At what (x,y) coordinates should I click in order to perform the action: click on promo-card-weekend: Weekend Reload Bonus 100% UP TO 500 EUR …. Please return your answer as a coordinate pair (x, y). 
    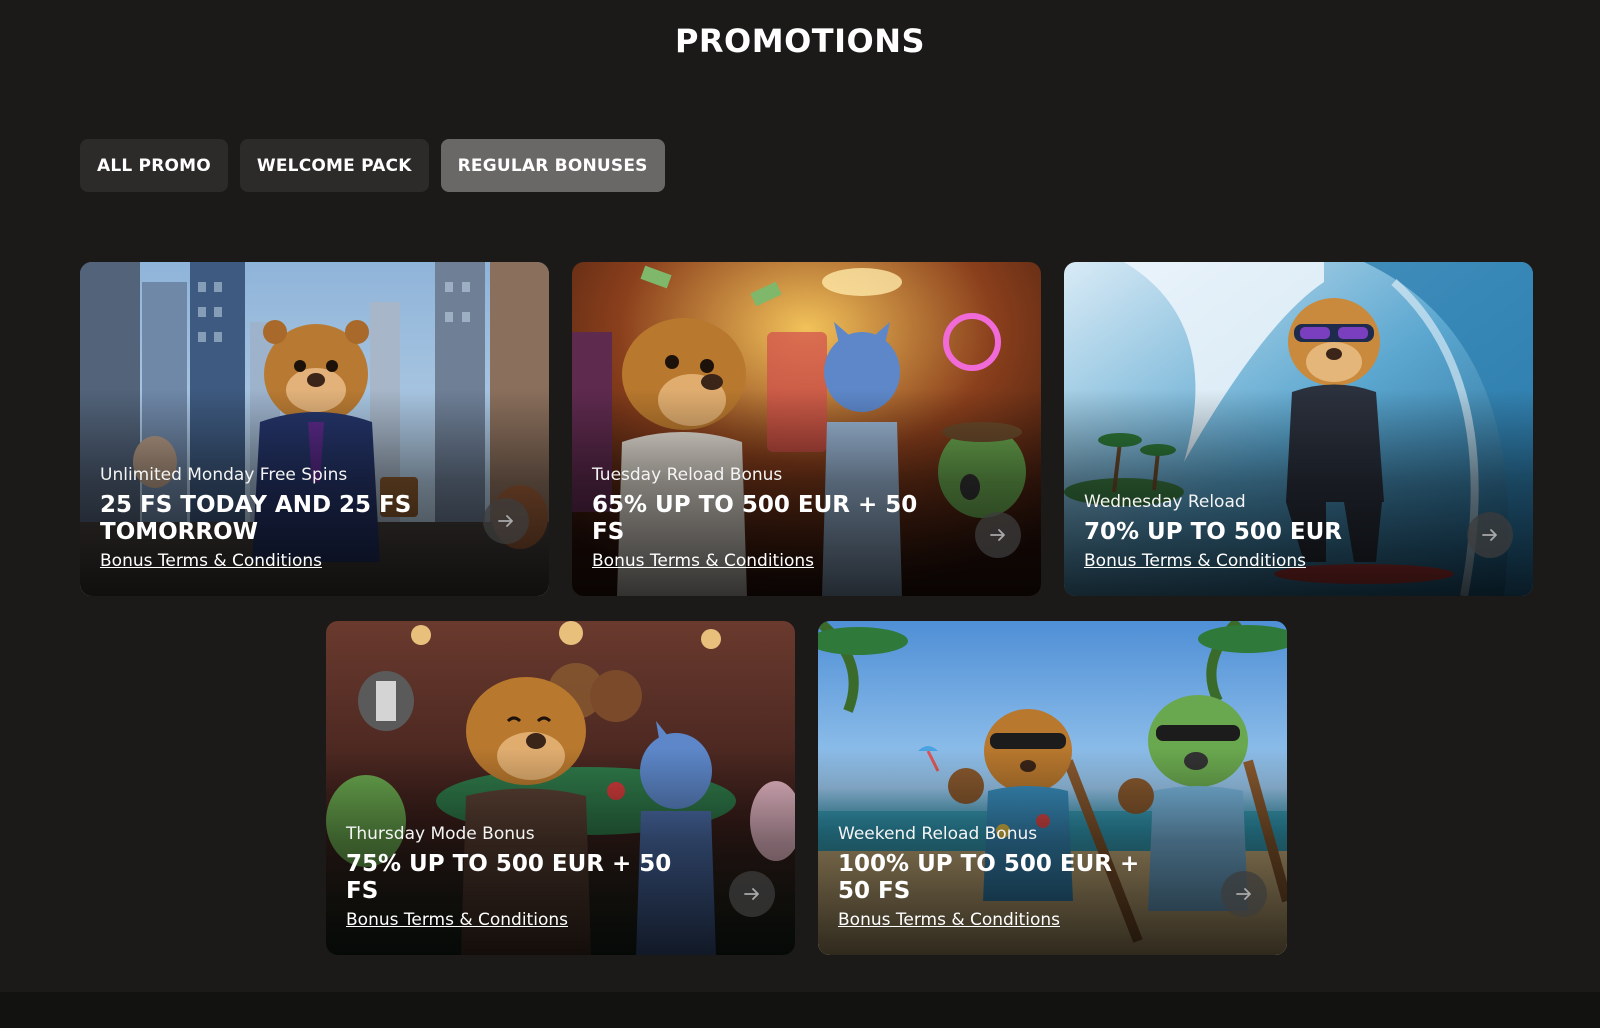
    Looking at the image, I should click on (1052, 788).